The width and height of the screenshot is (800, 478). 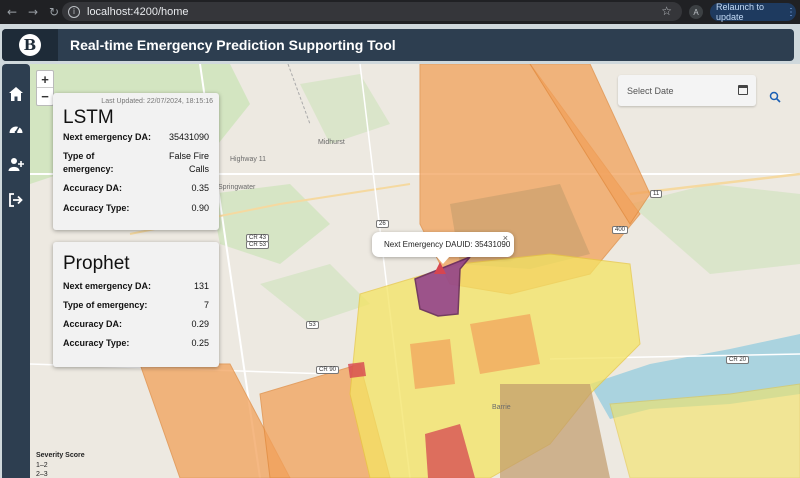 I want to click on prophet-row-next-da: Next emergency DA: 131, so click(x=136, y=286).